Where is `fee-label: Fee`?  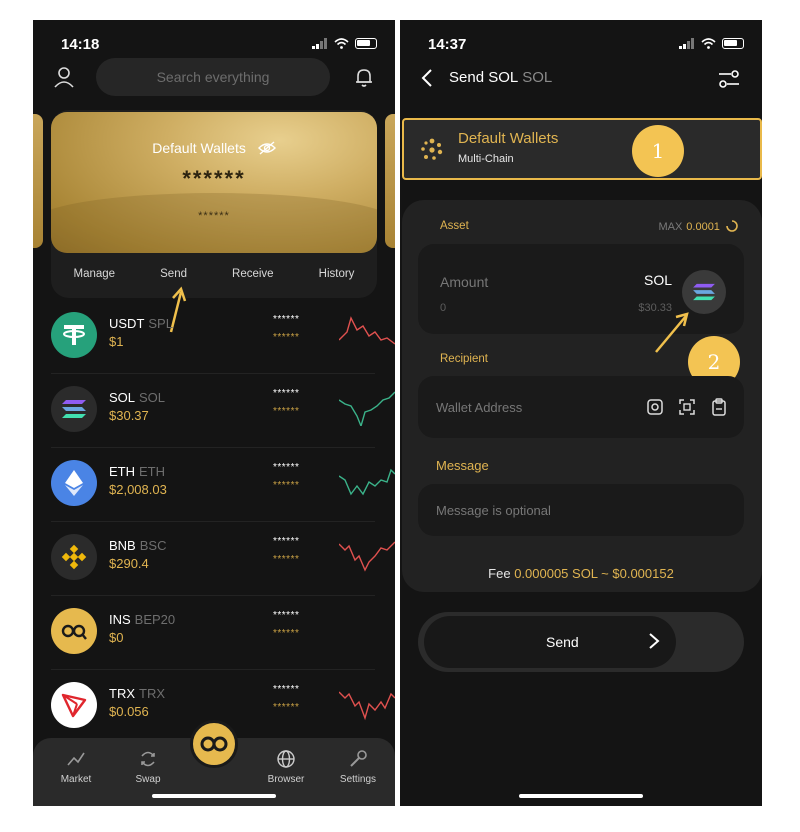
fee-label: Fee is located at coordinates (499, 573).